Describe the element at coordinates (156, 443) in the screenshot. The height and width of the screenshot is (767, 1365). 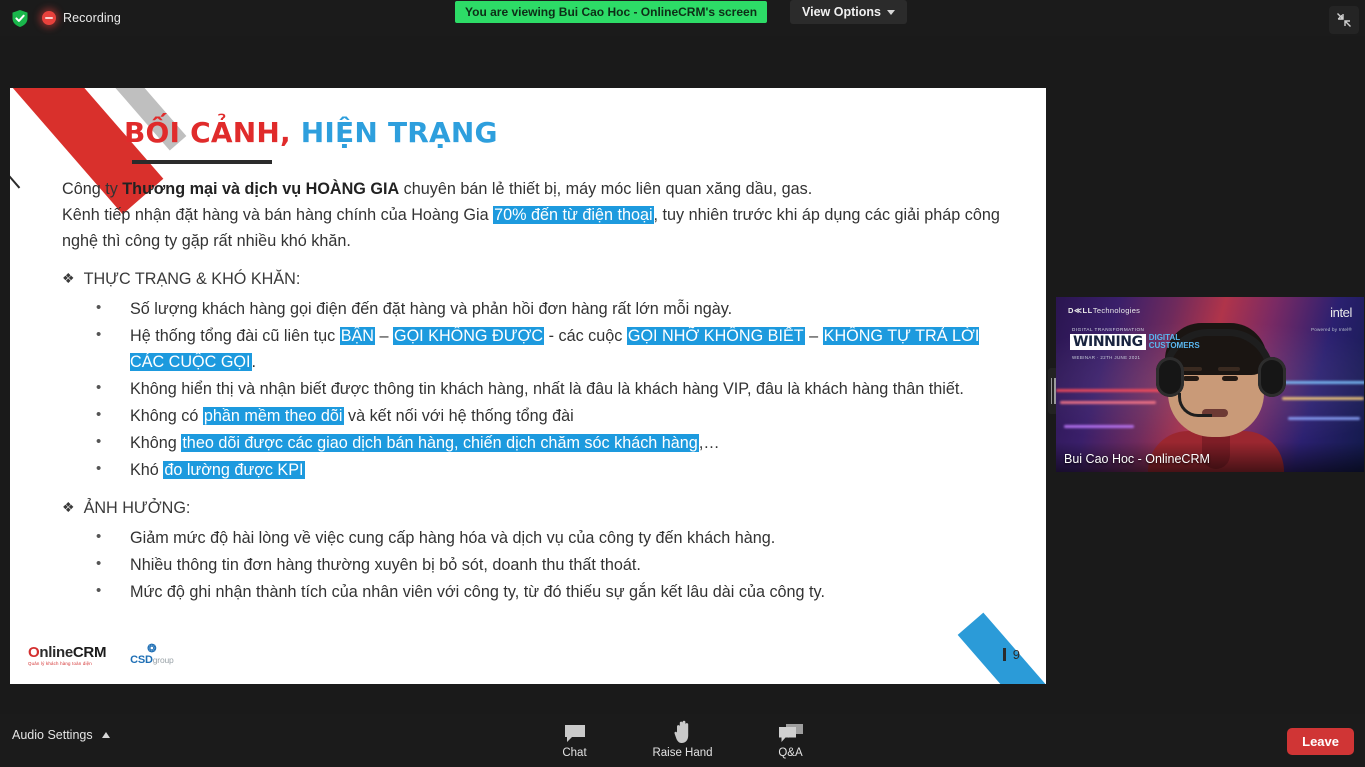
I see `s1-b5-a: Không` at that location.